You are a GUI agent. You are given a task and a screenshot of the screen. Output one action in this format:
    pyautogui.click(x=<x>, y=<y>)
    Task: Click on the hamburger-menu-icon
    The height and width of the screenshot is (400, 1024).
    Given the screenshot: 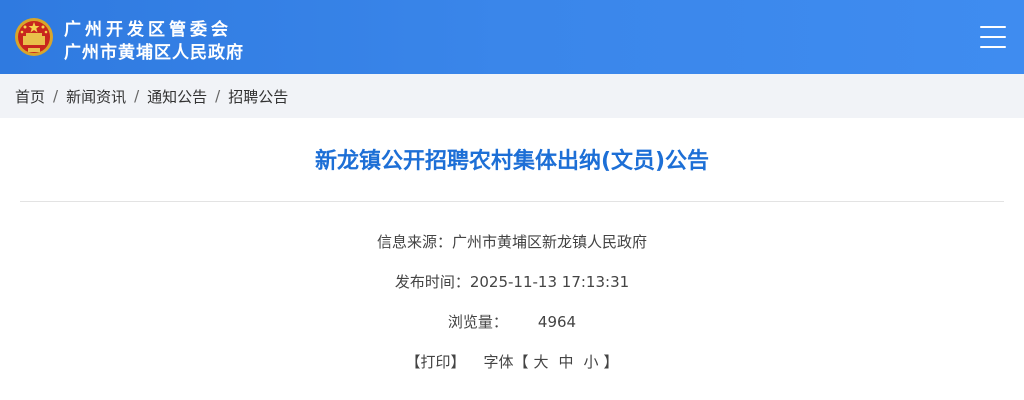 What is the action you would take?
    pyautogui.click(x=993, y=37)
    